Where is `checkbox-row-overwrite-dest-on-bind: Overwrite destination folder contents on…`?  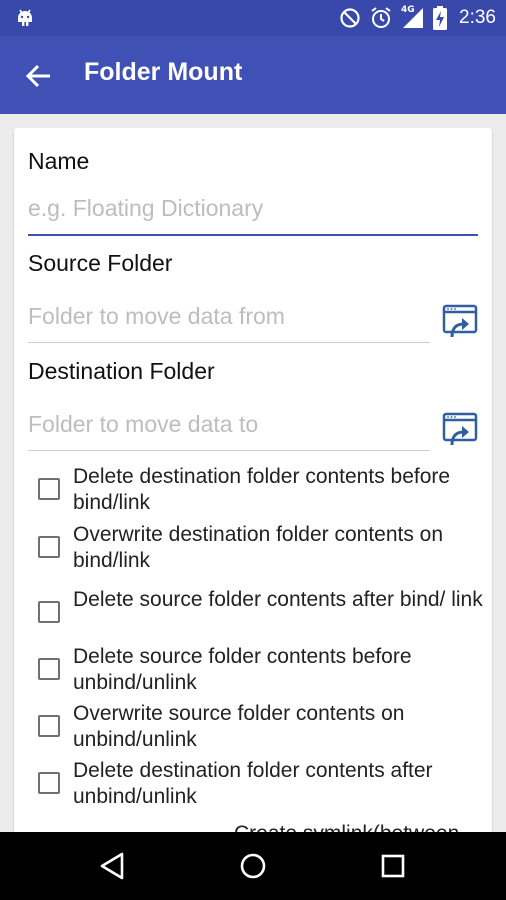 checkbox-row-overwrite-dest-on-bind: Overwrite destination folder contents on… is located at coordinates (258, 549).